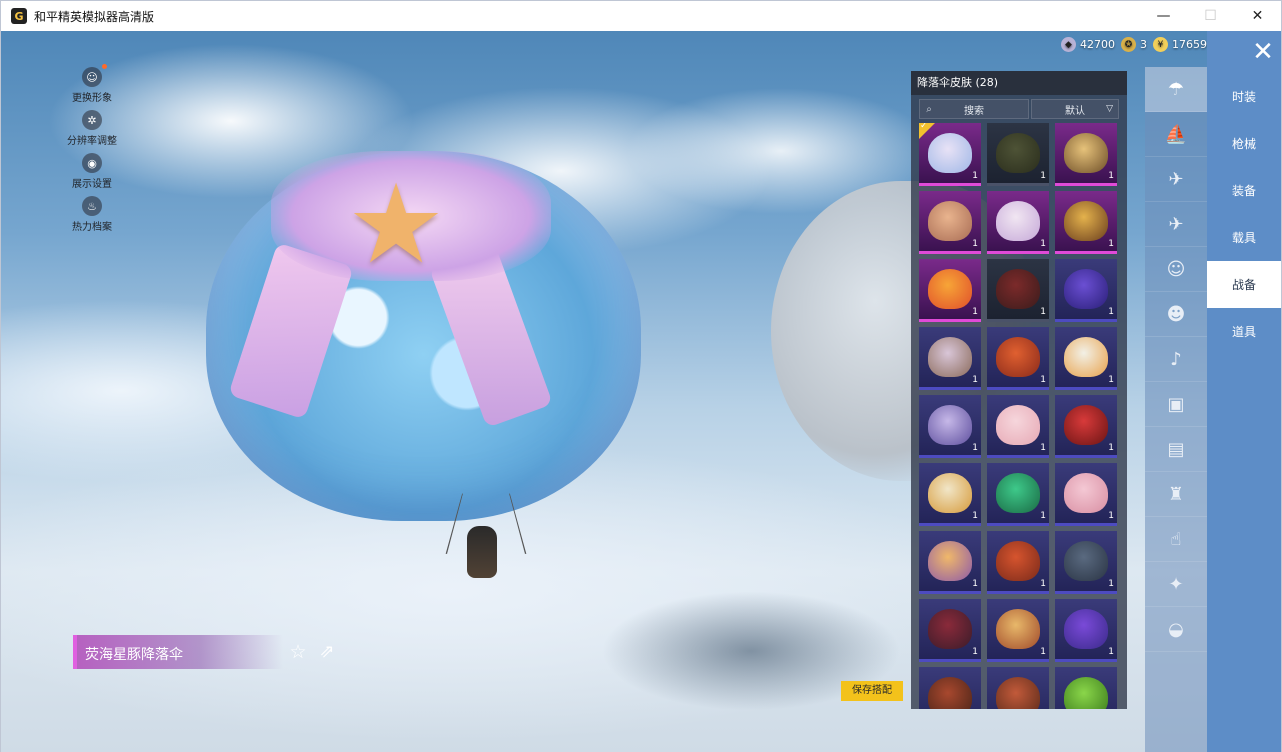  Describe the element at coordinates (1244, 391) in the screenshot. I see `tab-column: ✕ 时装 枪械 装备 载具 战备 道具` at that location.